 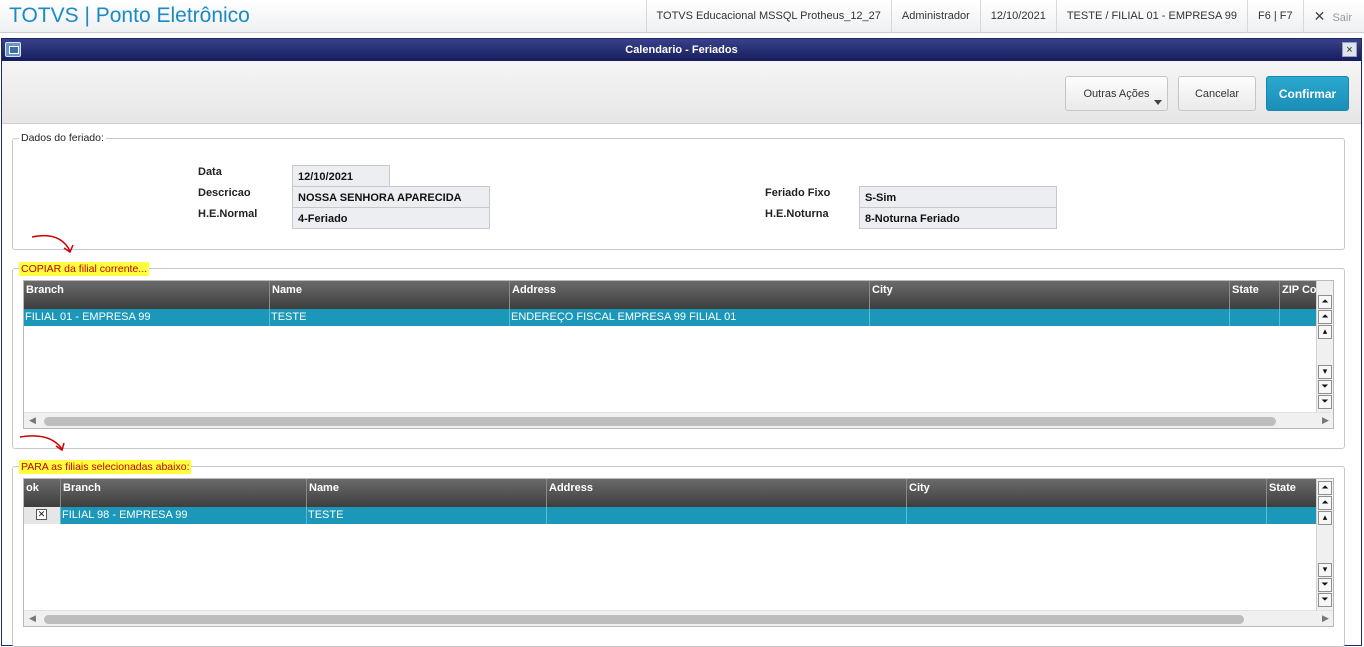 What do you see at coordinates (690, 317) in the screenshot?
I see `table-cell: ENDEREÇO FISCAL EMPRESA 99 FILIAL 01` at bounding box center [690, 317].